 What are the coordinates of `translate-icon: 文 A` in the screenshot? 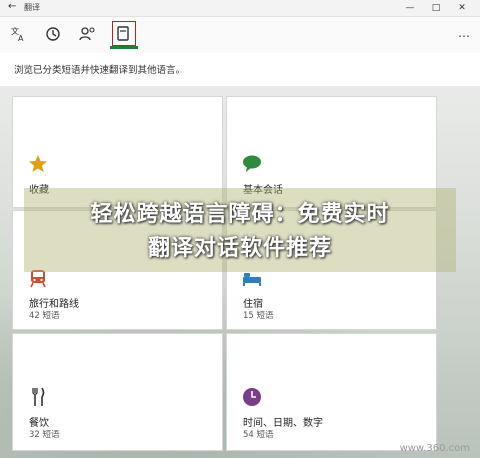 It's located at (17, 34).